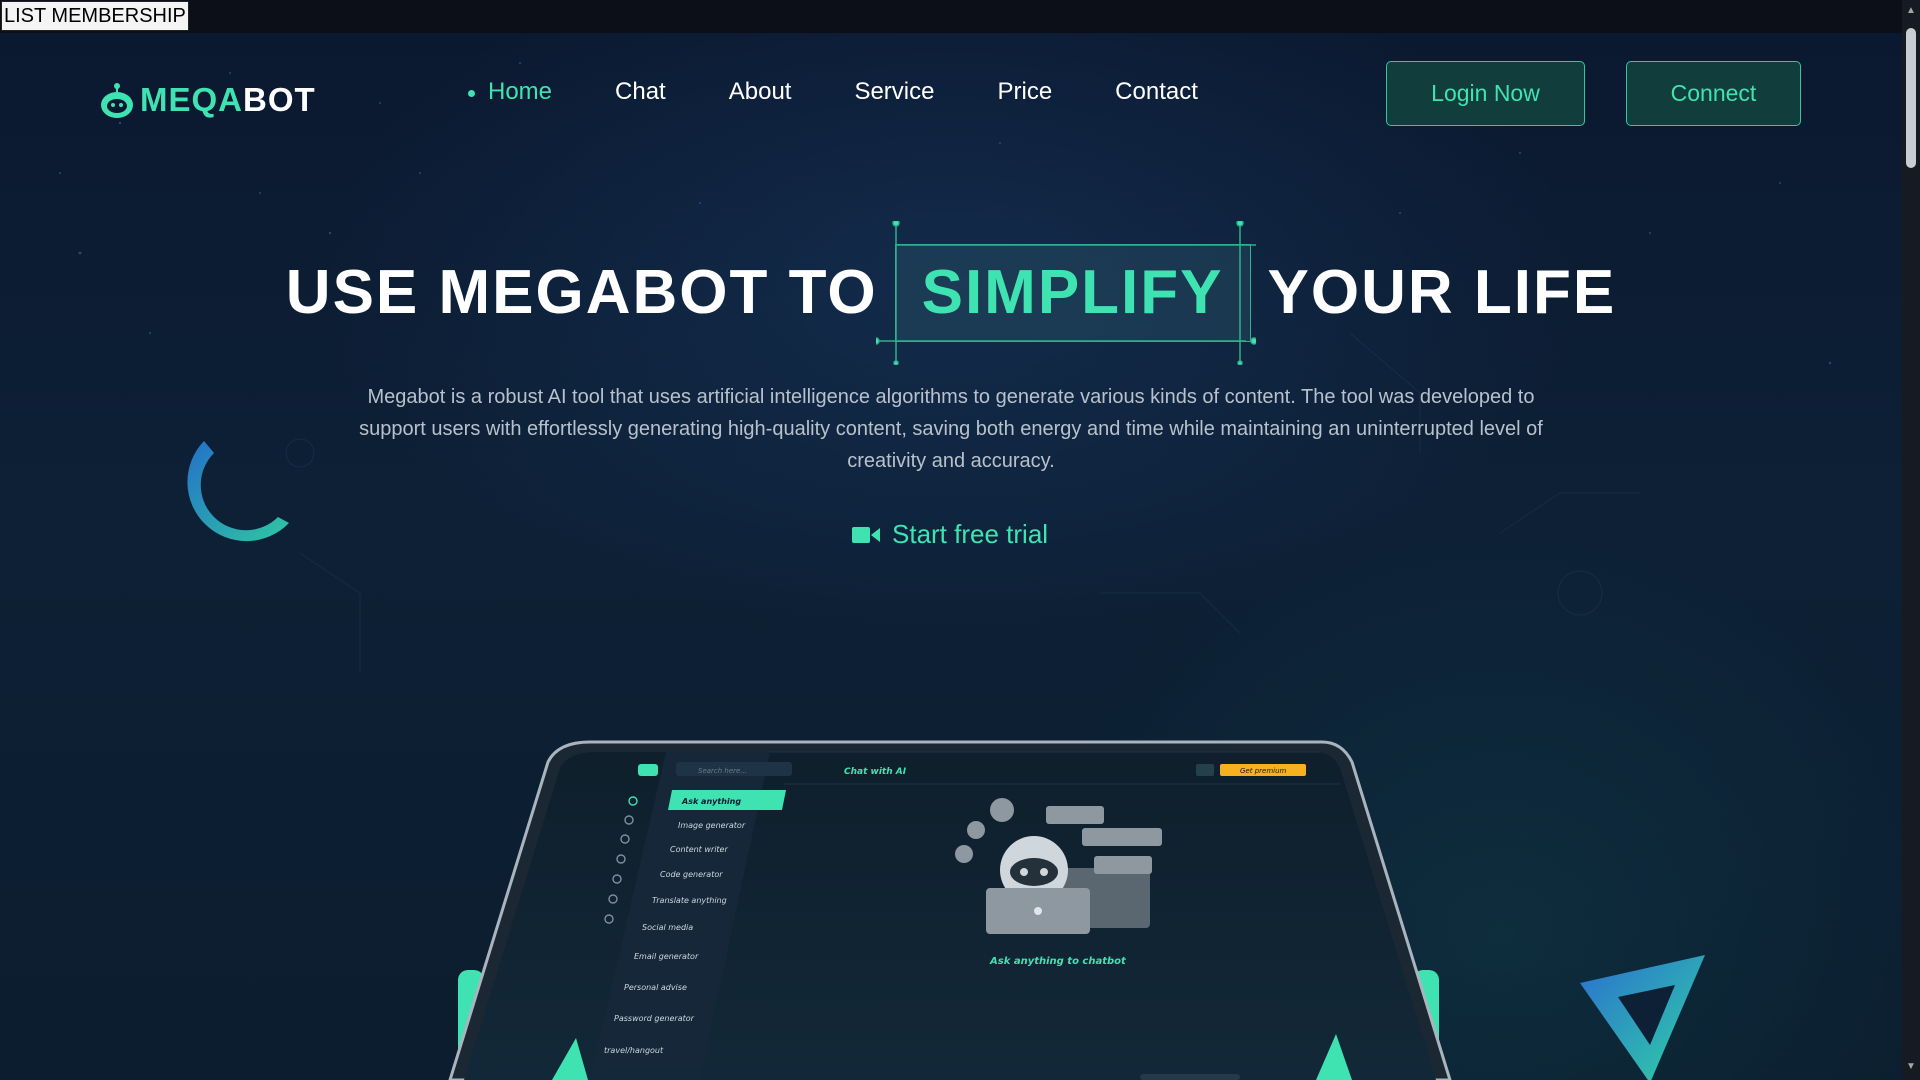  I want to click on hero-title-highlight-frame: SIMPLIFY, so click(1065, 293).